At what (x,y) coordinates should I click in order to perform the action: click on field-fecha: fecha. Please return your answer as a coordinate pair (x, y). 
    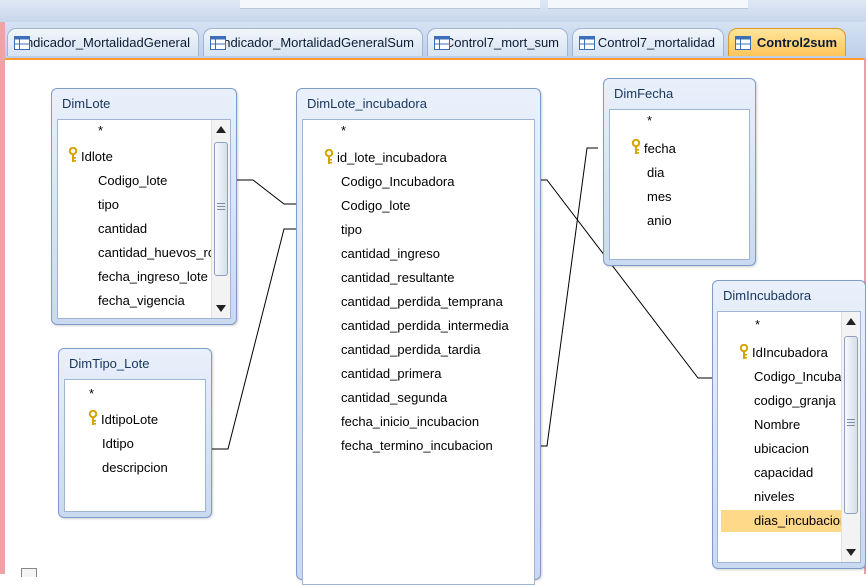
    Looking at the image, I should click on (660, 149).